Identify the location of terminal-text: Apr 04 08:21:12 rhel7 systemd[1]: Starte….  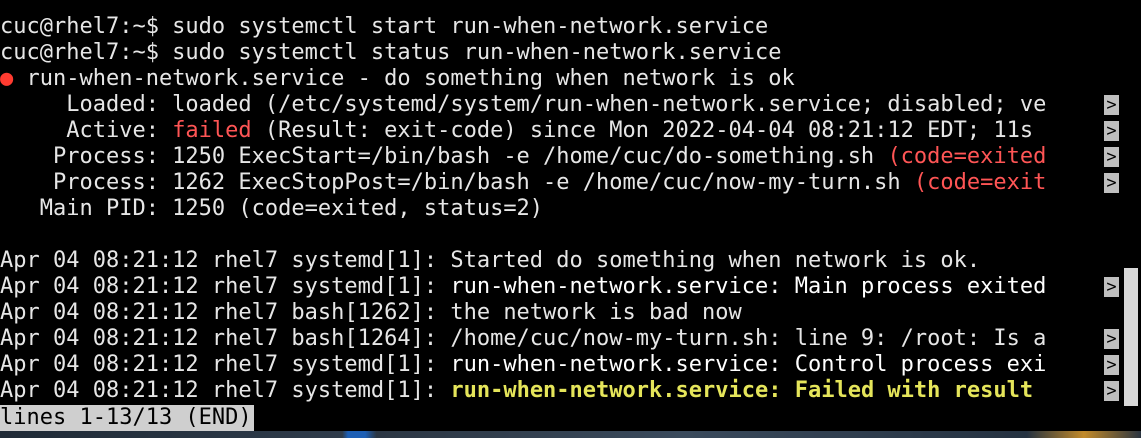
(490, 260).